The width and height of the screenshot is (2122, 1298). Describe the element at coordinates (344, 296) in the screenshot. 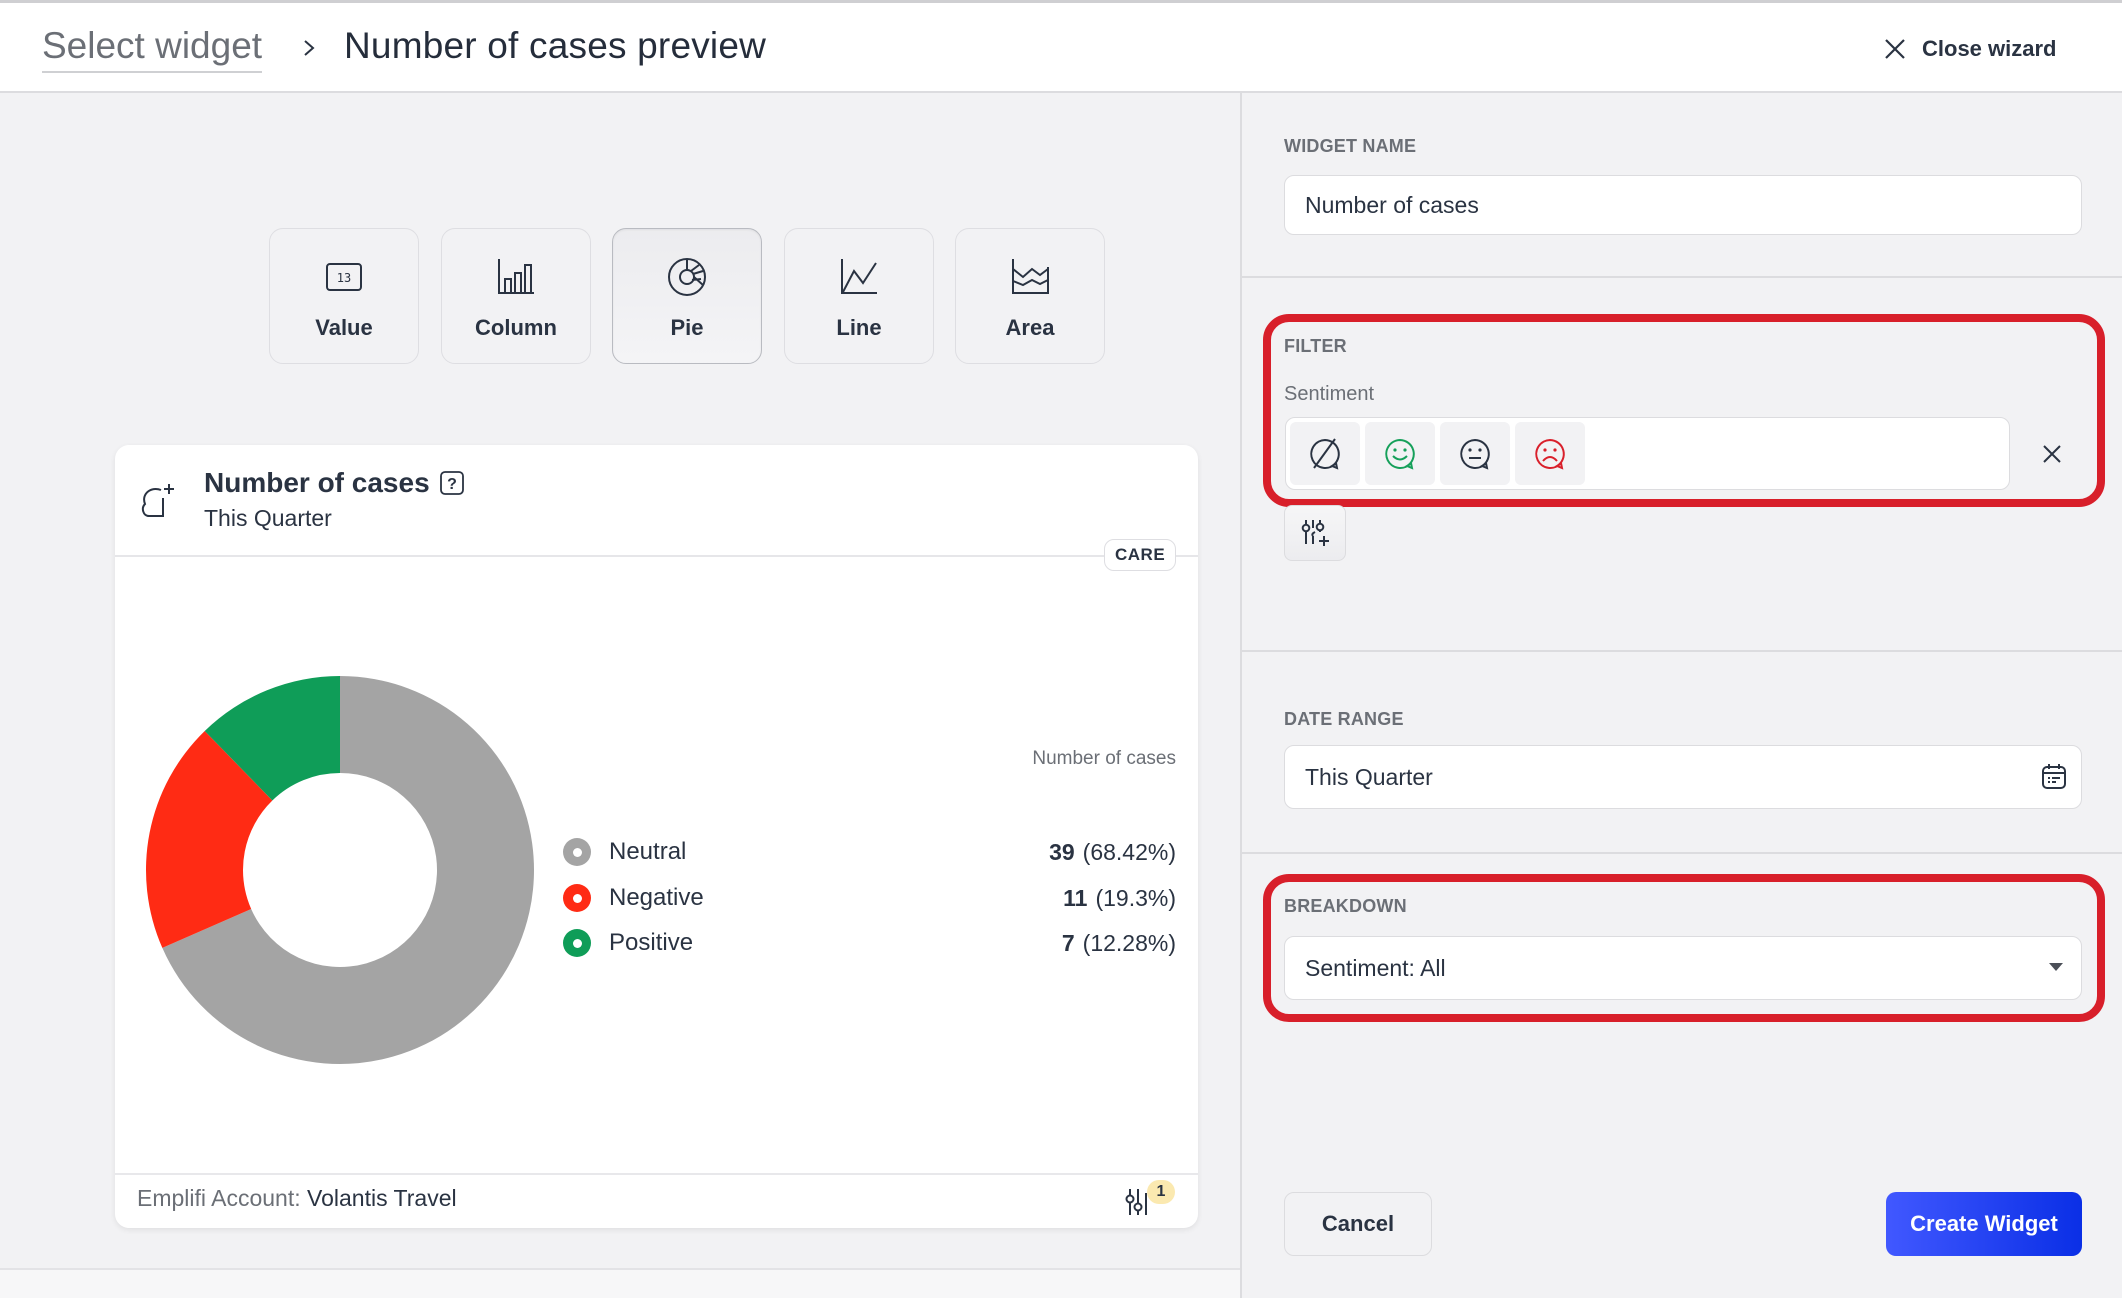

I see `widget-type-value: 13 Value` at that location.